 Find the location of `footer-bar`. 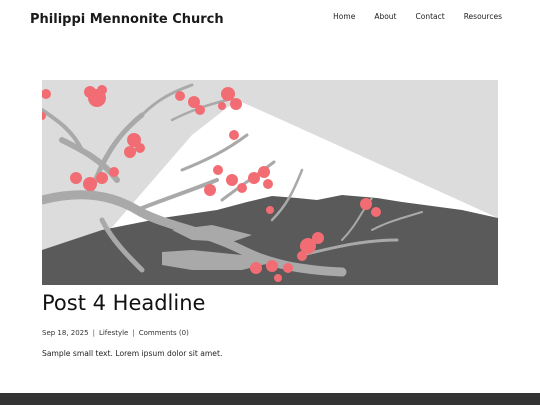

footer-bar is located at coordinates (270, 399).